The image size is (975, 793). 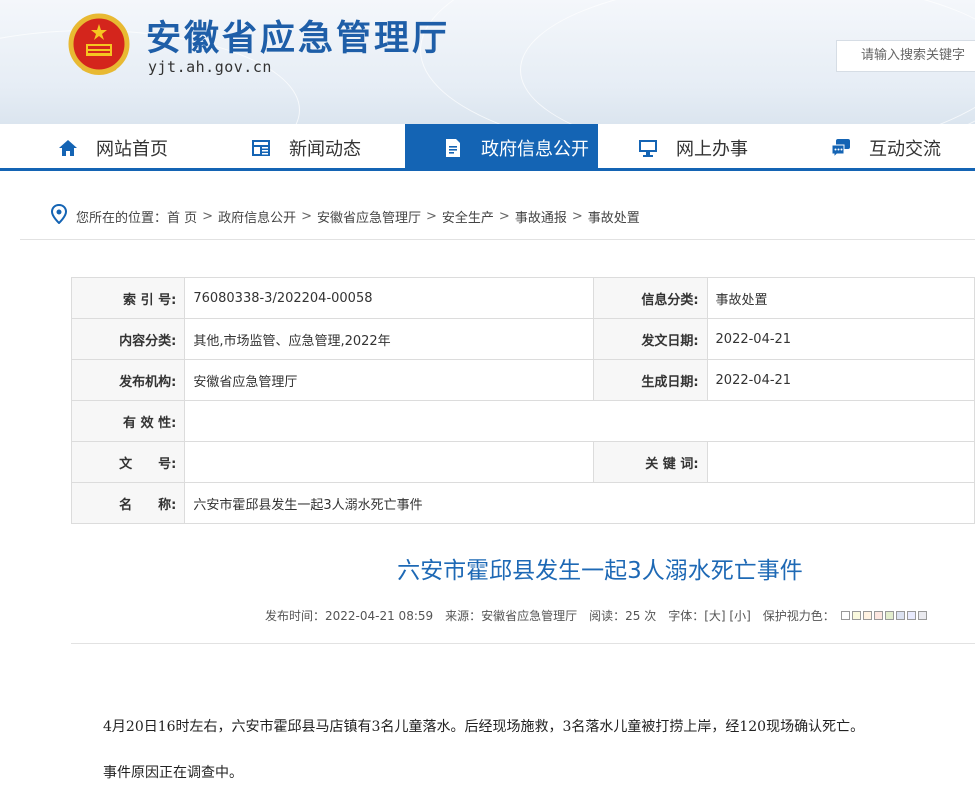 I want to click on nav-item-gov-info: 政府信息公开, so click(x=501, y=147).